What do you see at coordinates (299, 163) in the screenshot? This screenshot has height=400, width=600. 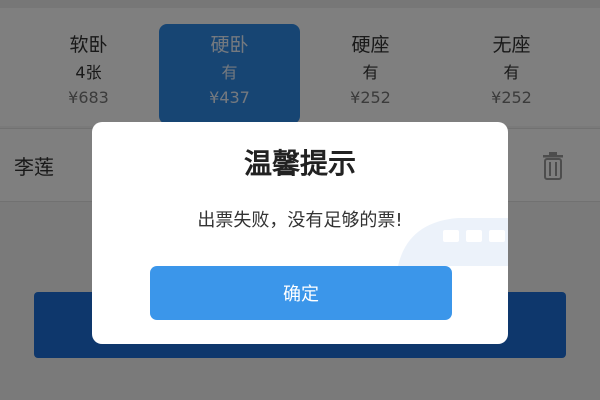 I see `dialog-title: 温馨提示` at bounding box center [299, 163].